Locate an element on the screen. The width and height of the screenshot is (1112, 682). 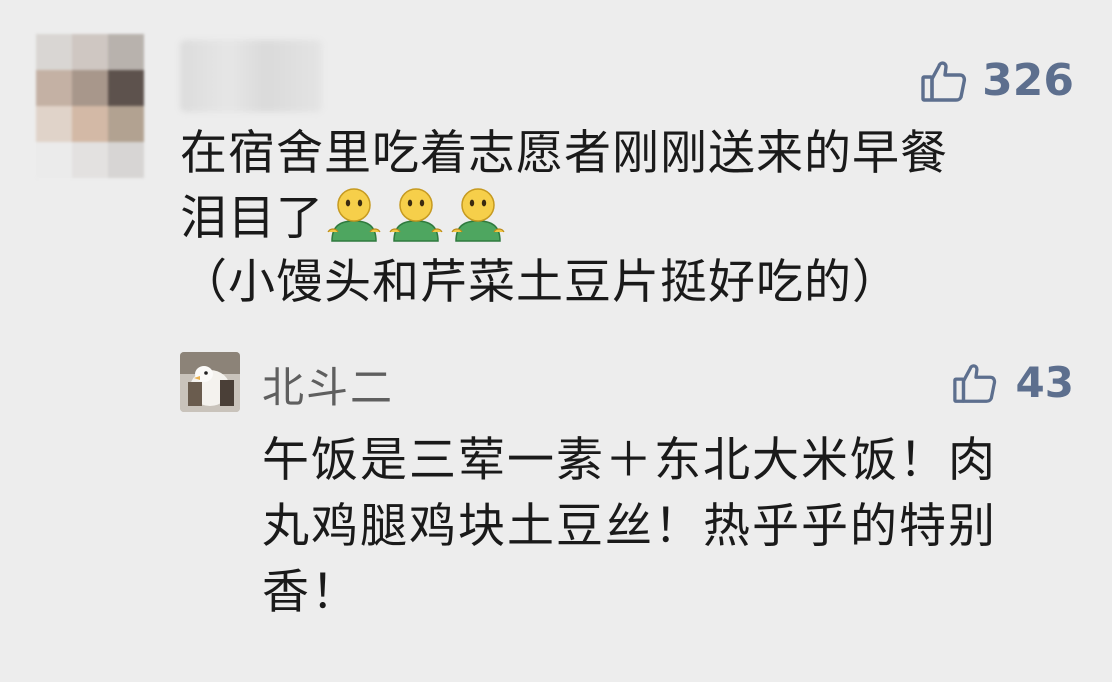
reply-avatar is located at coordinates (210, 382).